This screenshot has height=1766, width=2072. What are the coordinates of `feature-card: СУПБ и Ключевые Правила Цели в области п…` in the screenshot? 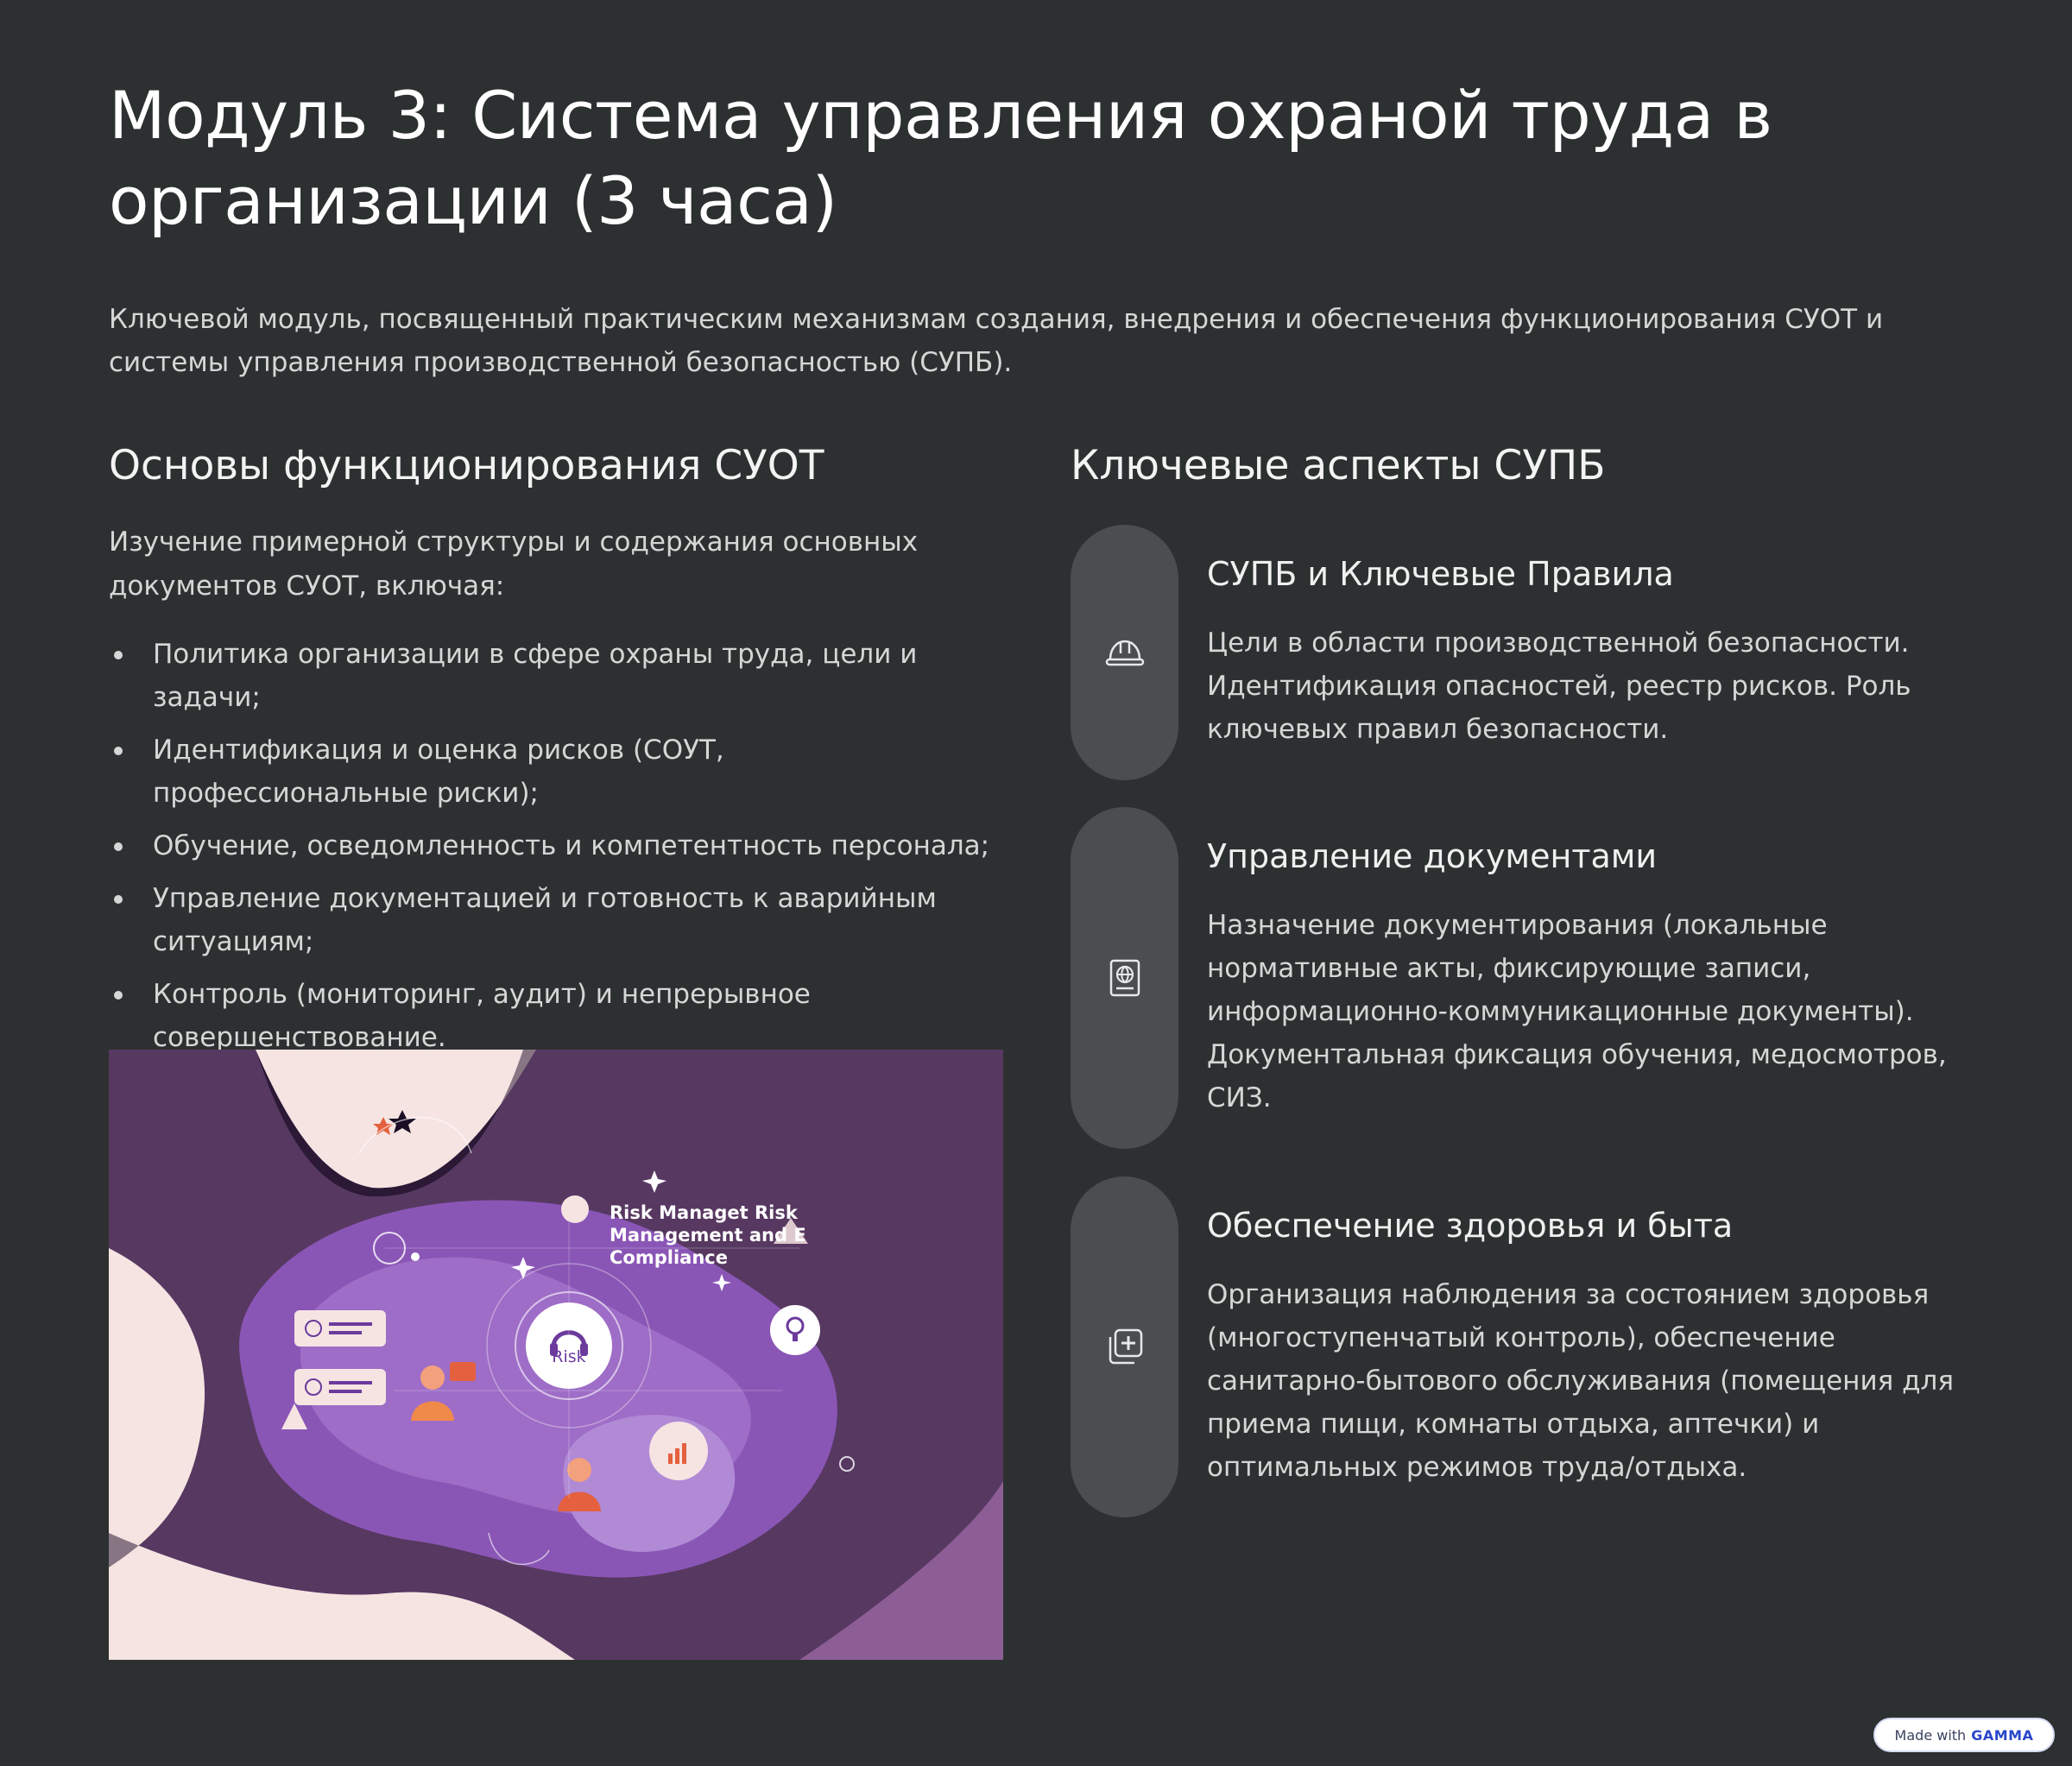 It's located at (1528, 652).